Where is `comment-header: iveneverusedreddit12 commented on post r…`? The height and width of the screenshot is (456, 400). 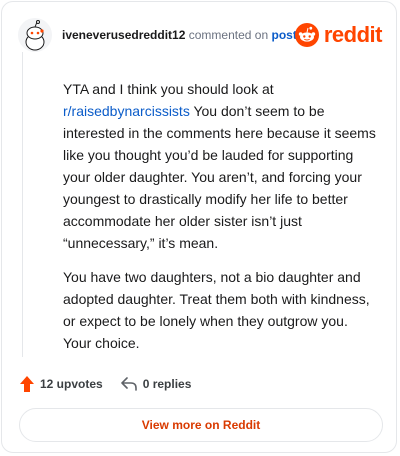 comment-header: iveneverusedreddit12 commented on post r… is located at coordinates (200, 36).